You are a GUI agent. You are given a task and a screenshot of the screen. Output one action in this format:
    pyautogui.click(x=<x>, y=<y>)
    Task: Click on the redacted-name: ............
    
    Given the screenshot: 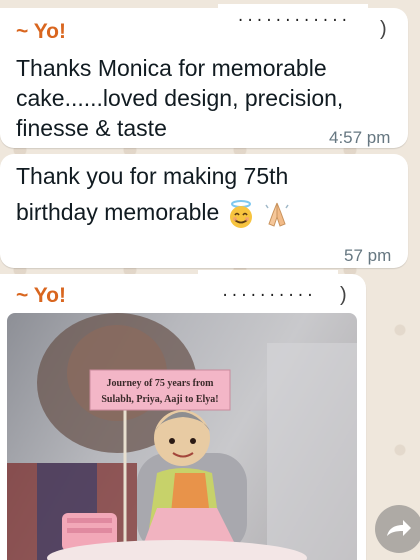 What is the action you would take?
    pyautogui.click(x=293, y=18)
    